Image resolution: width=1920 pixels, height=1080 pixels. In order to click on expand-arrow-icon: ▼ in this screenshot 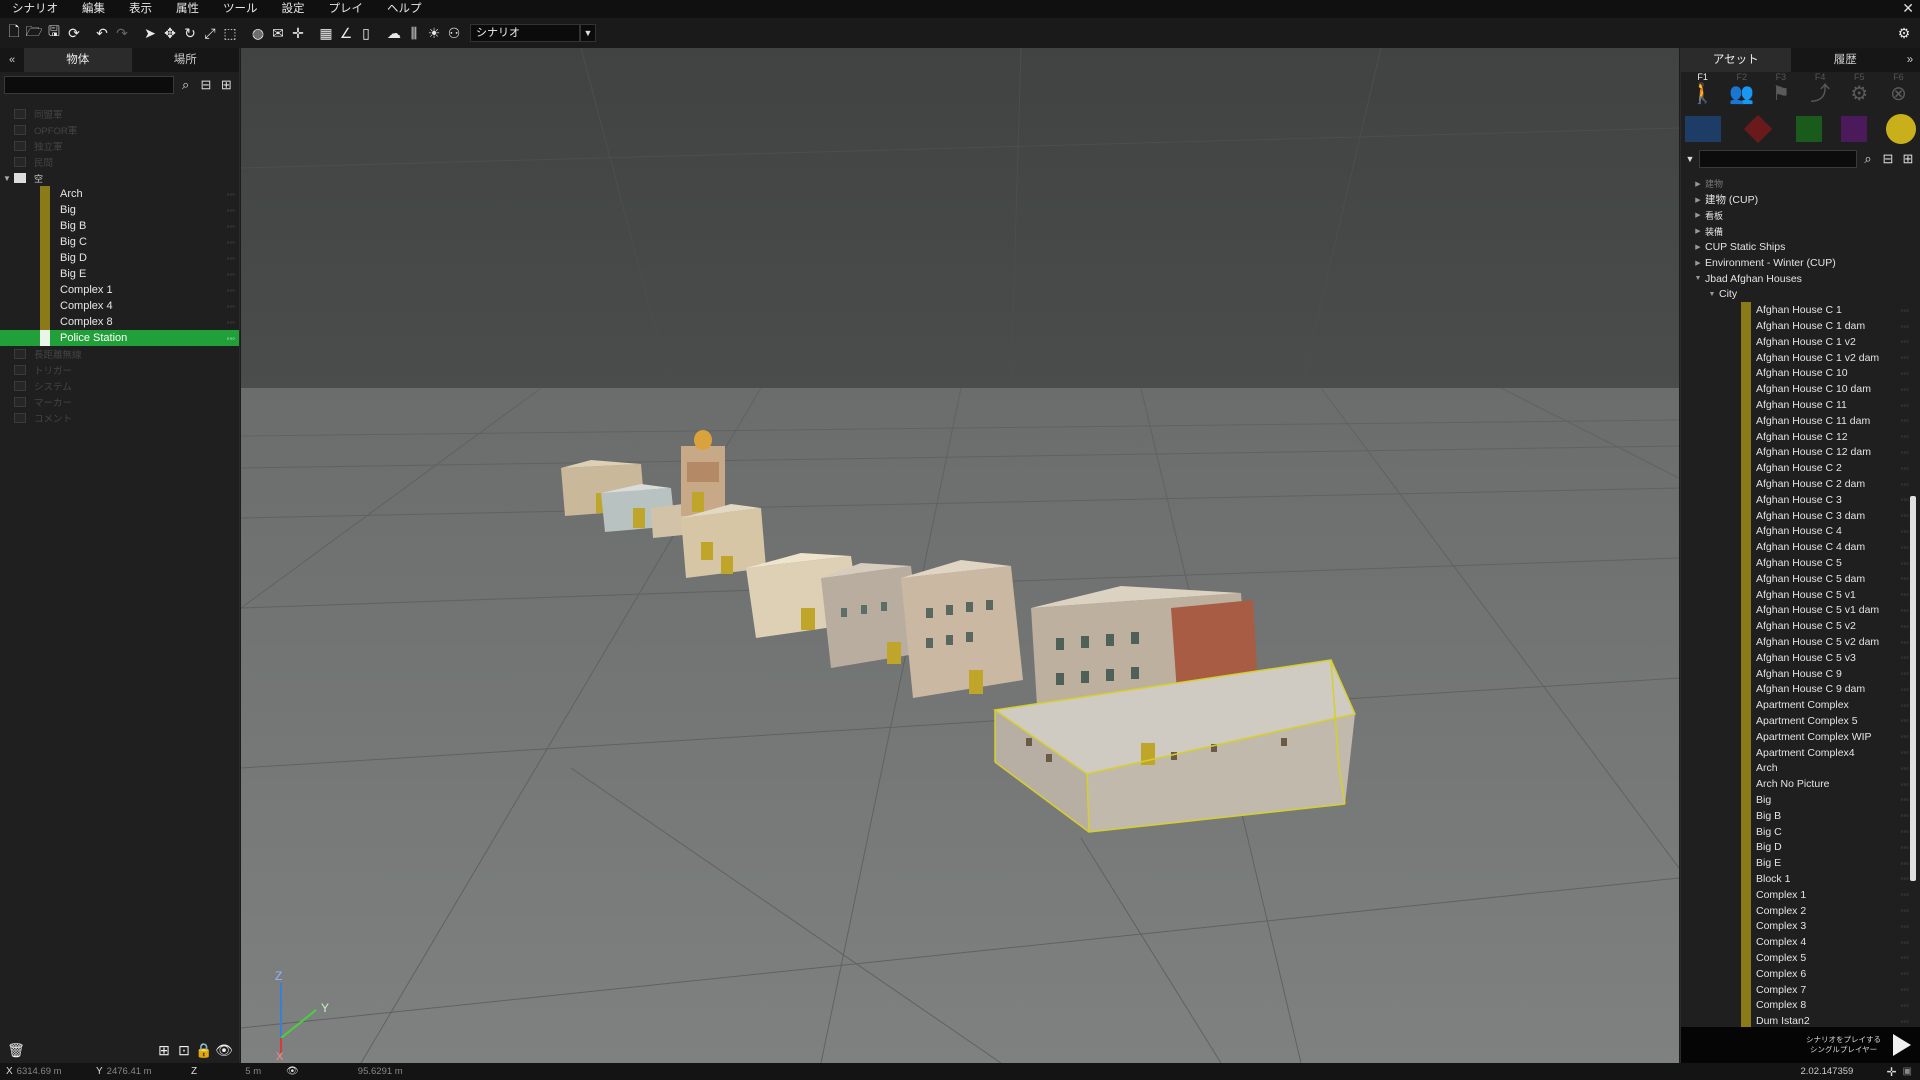, I will do `click(7, 178)`.